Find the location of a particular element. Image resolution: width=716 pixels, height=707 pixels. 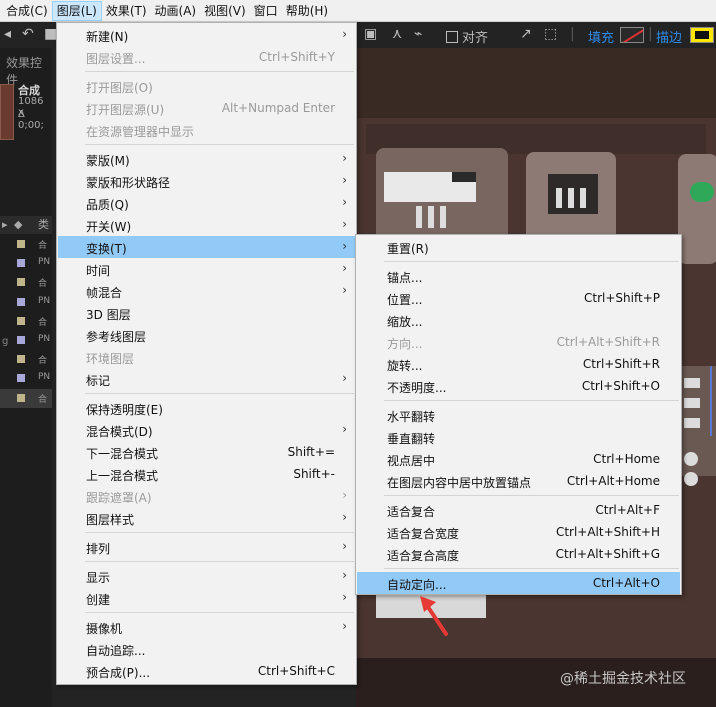

layer-menu-item: 预合成(P)... Ctrl+Shift+C is located at coordinates (206, 671).